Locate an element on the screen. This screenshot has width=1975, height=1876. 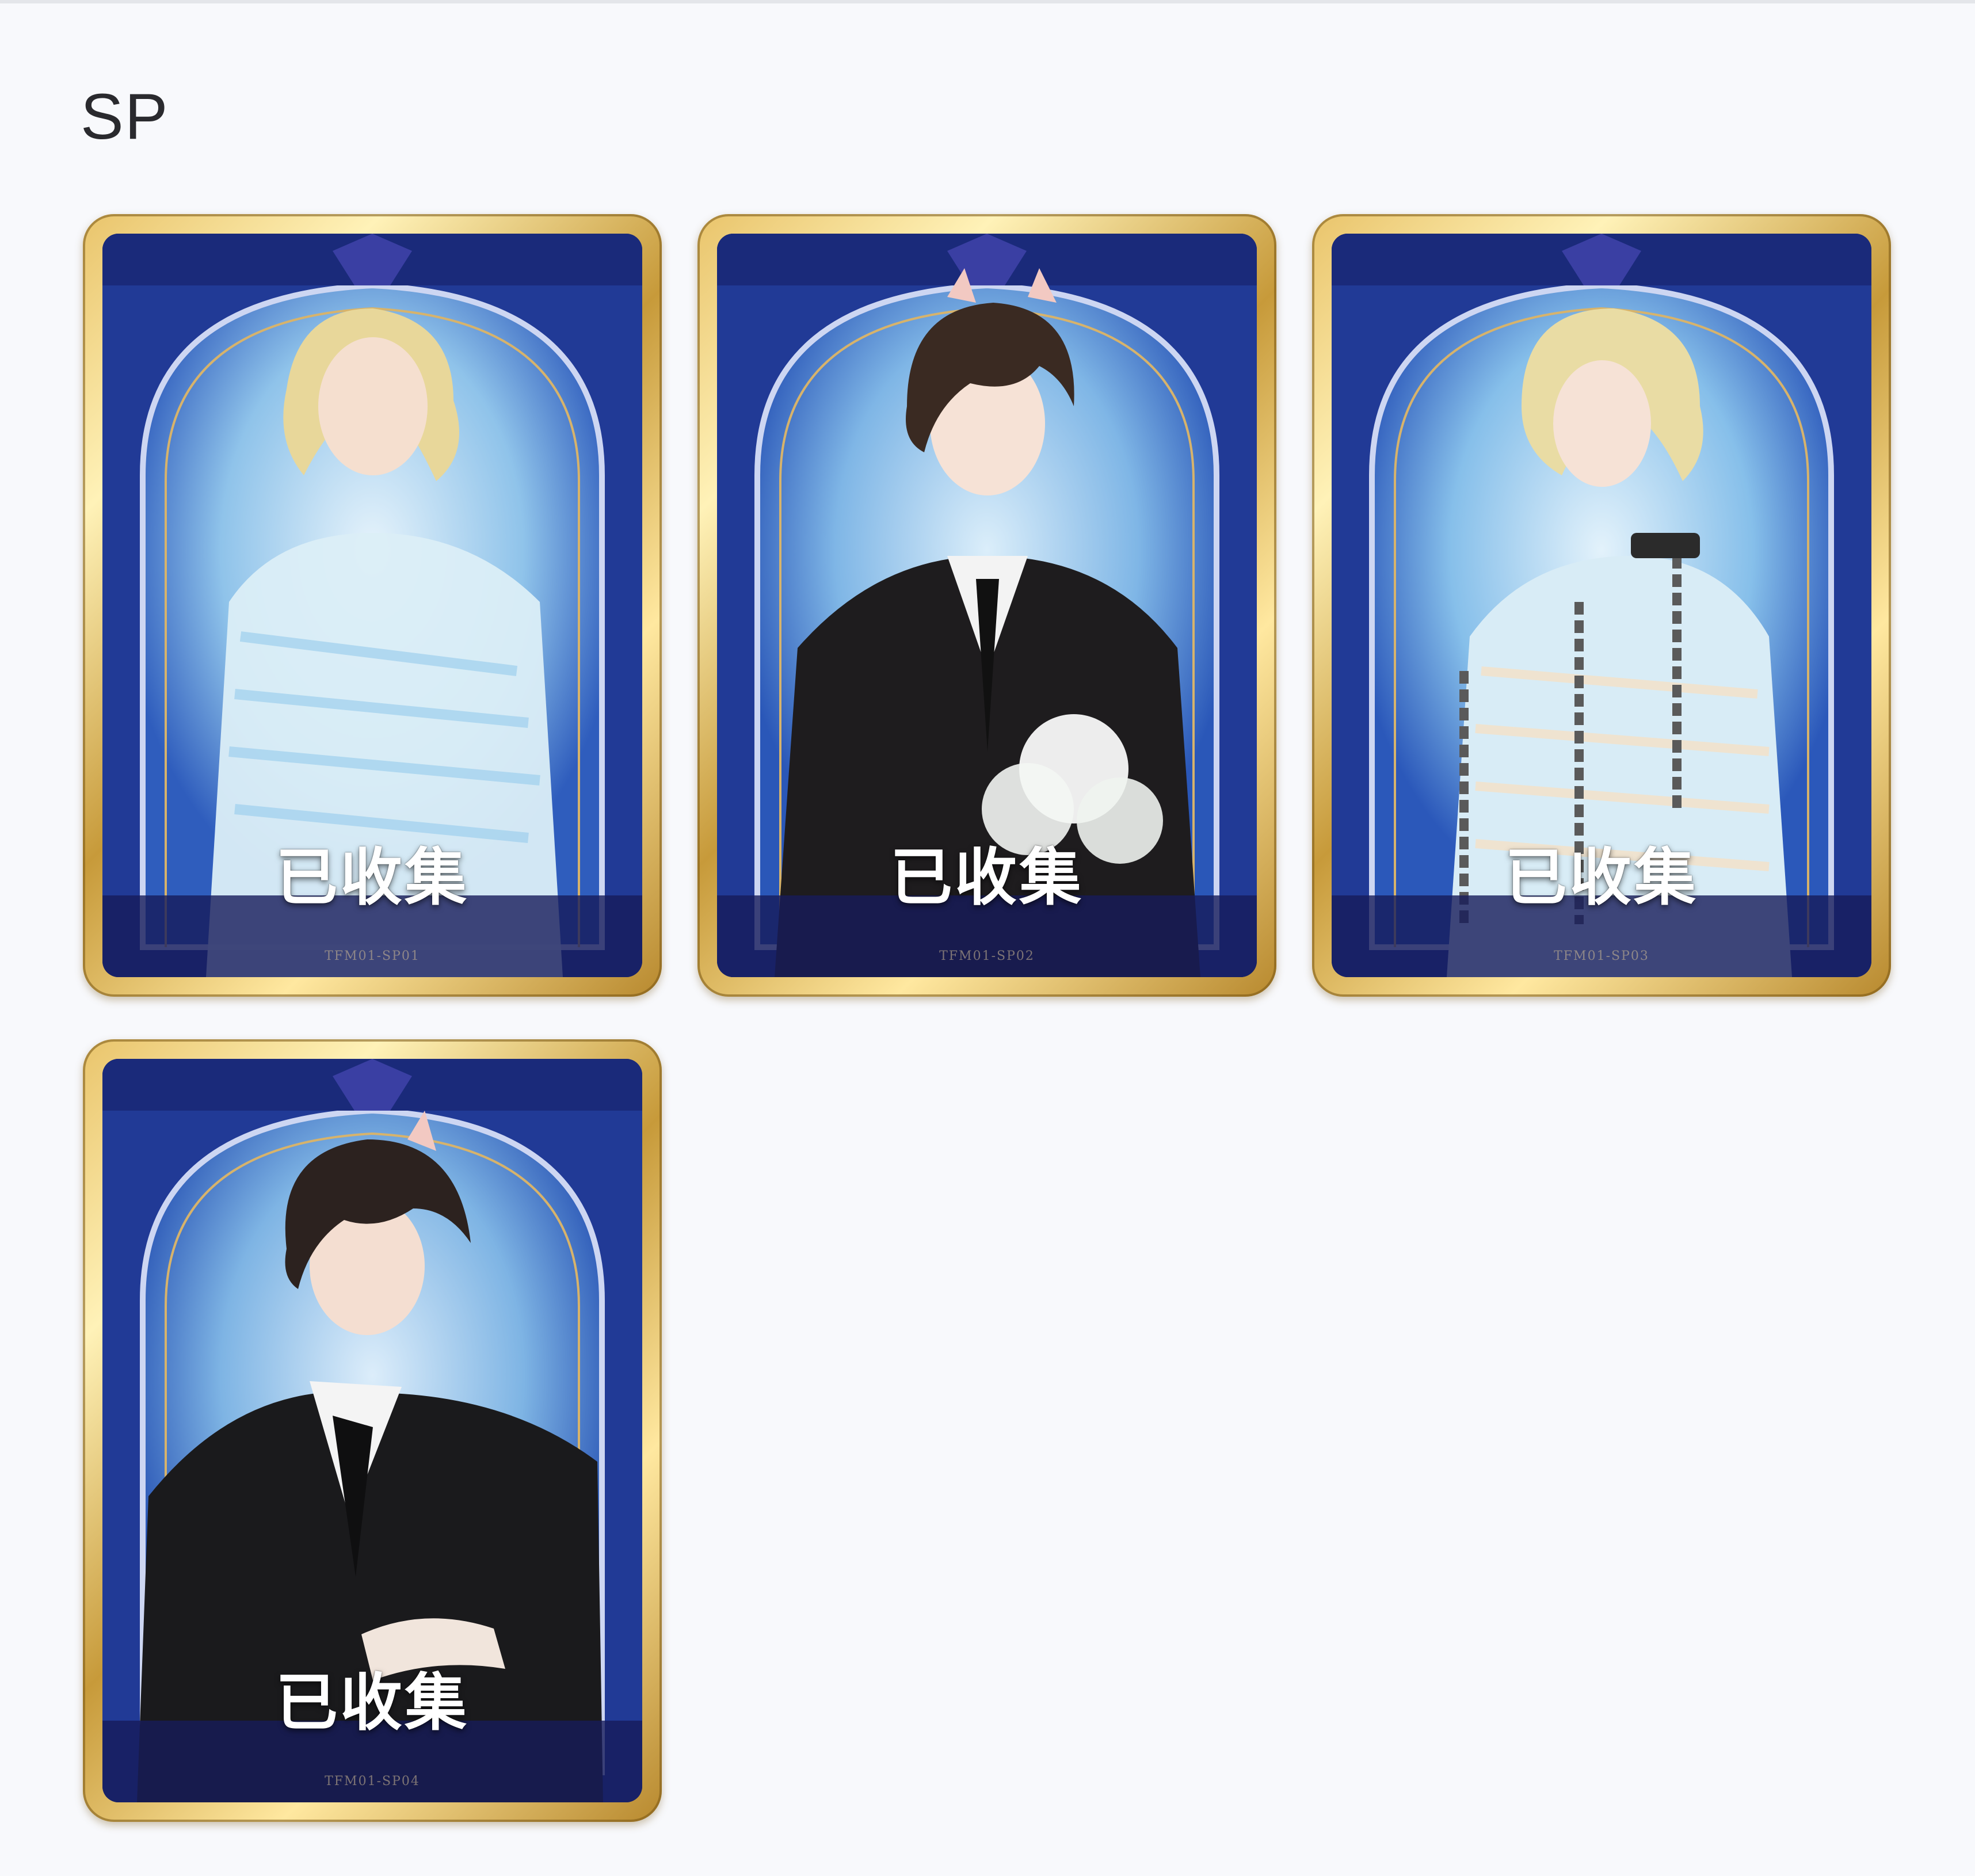
section-title: SP is located at coordinates (125, 116).